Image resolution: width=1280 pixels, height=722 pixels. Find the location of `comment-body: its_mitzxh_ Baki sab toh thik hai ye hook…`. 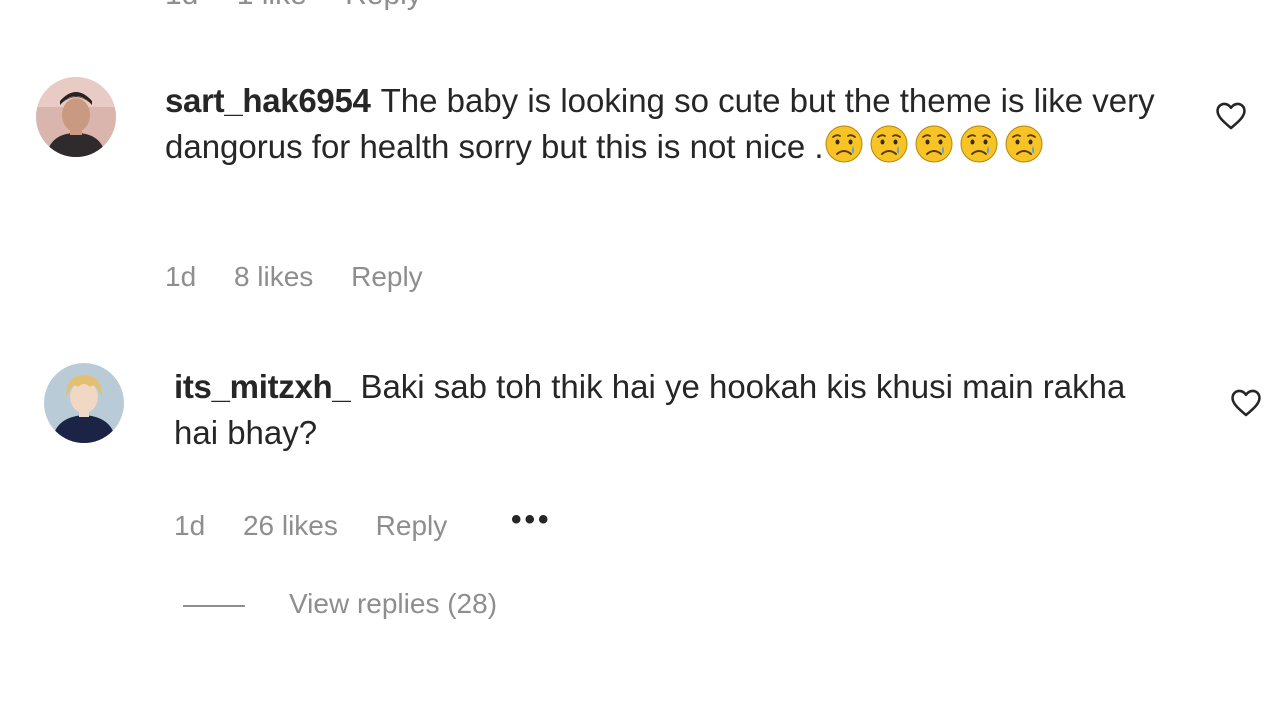

comment-body: its_mitzxh_ Baki sab toh thik hai ye hook… is located at coordinates (674, 410).